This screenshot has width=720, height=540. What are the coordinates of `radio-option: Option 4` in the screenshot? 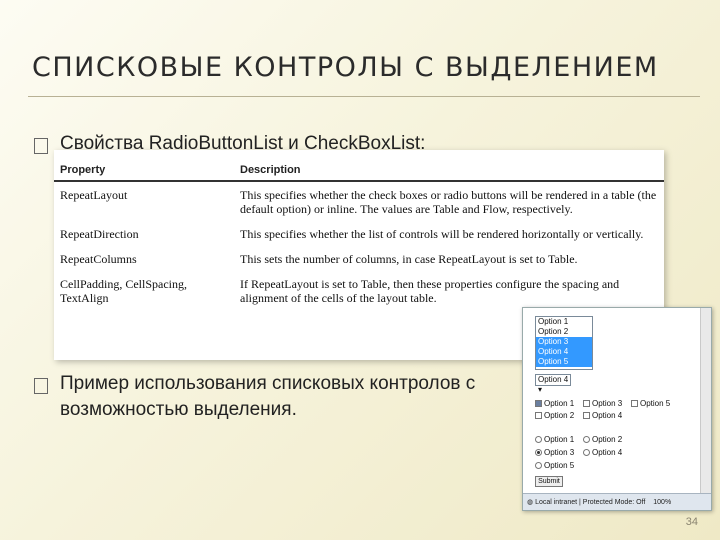 It's located at (602, 452).